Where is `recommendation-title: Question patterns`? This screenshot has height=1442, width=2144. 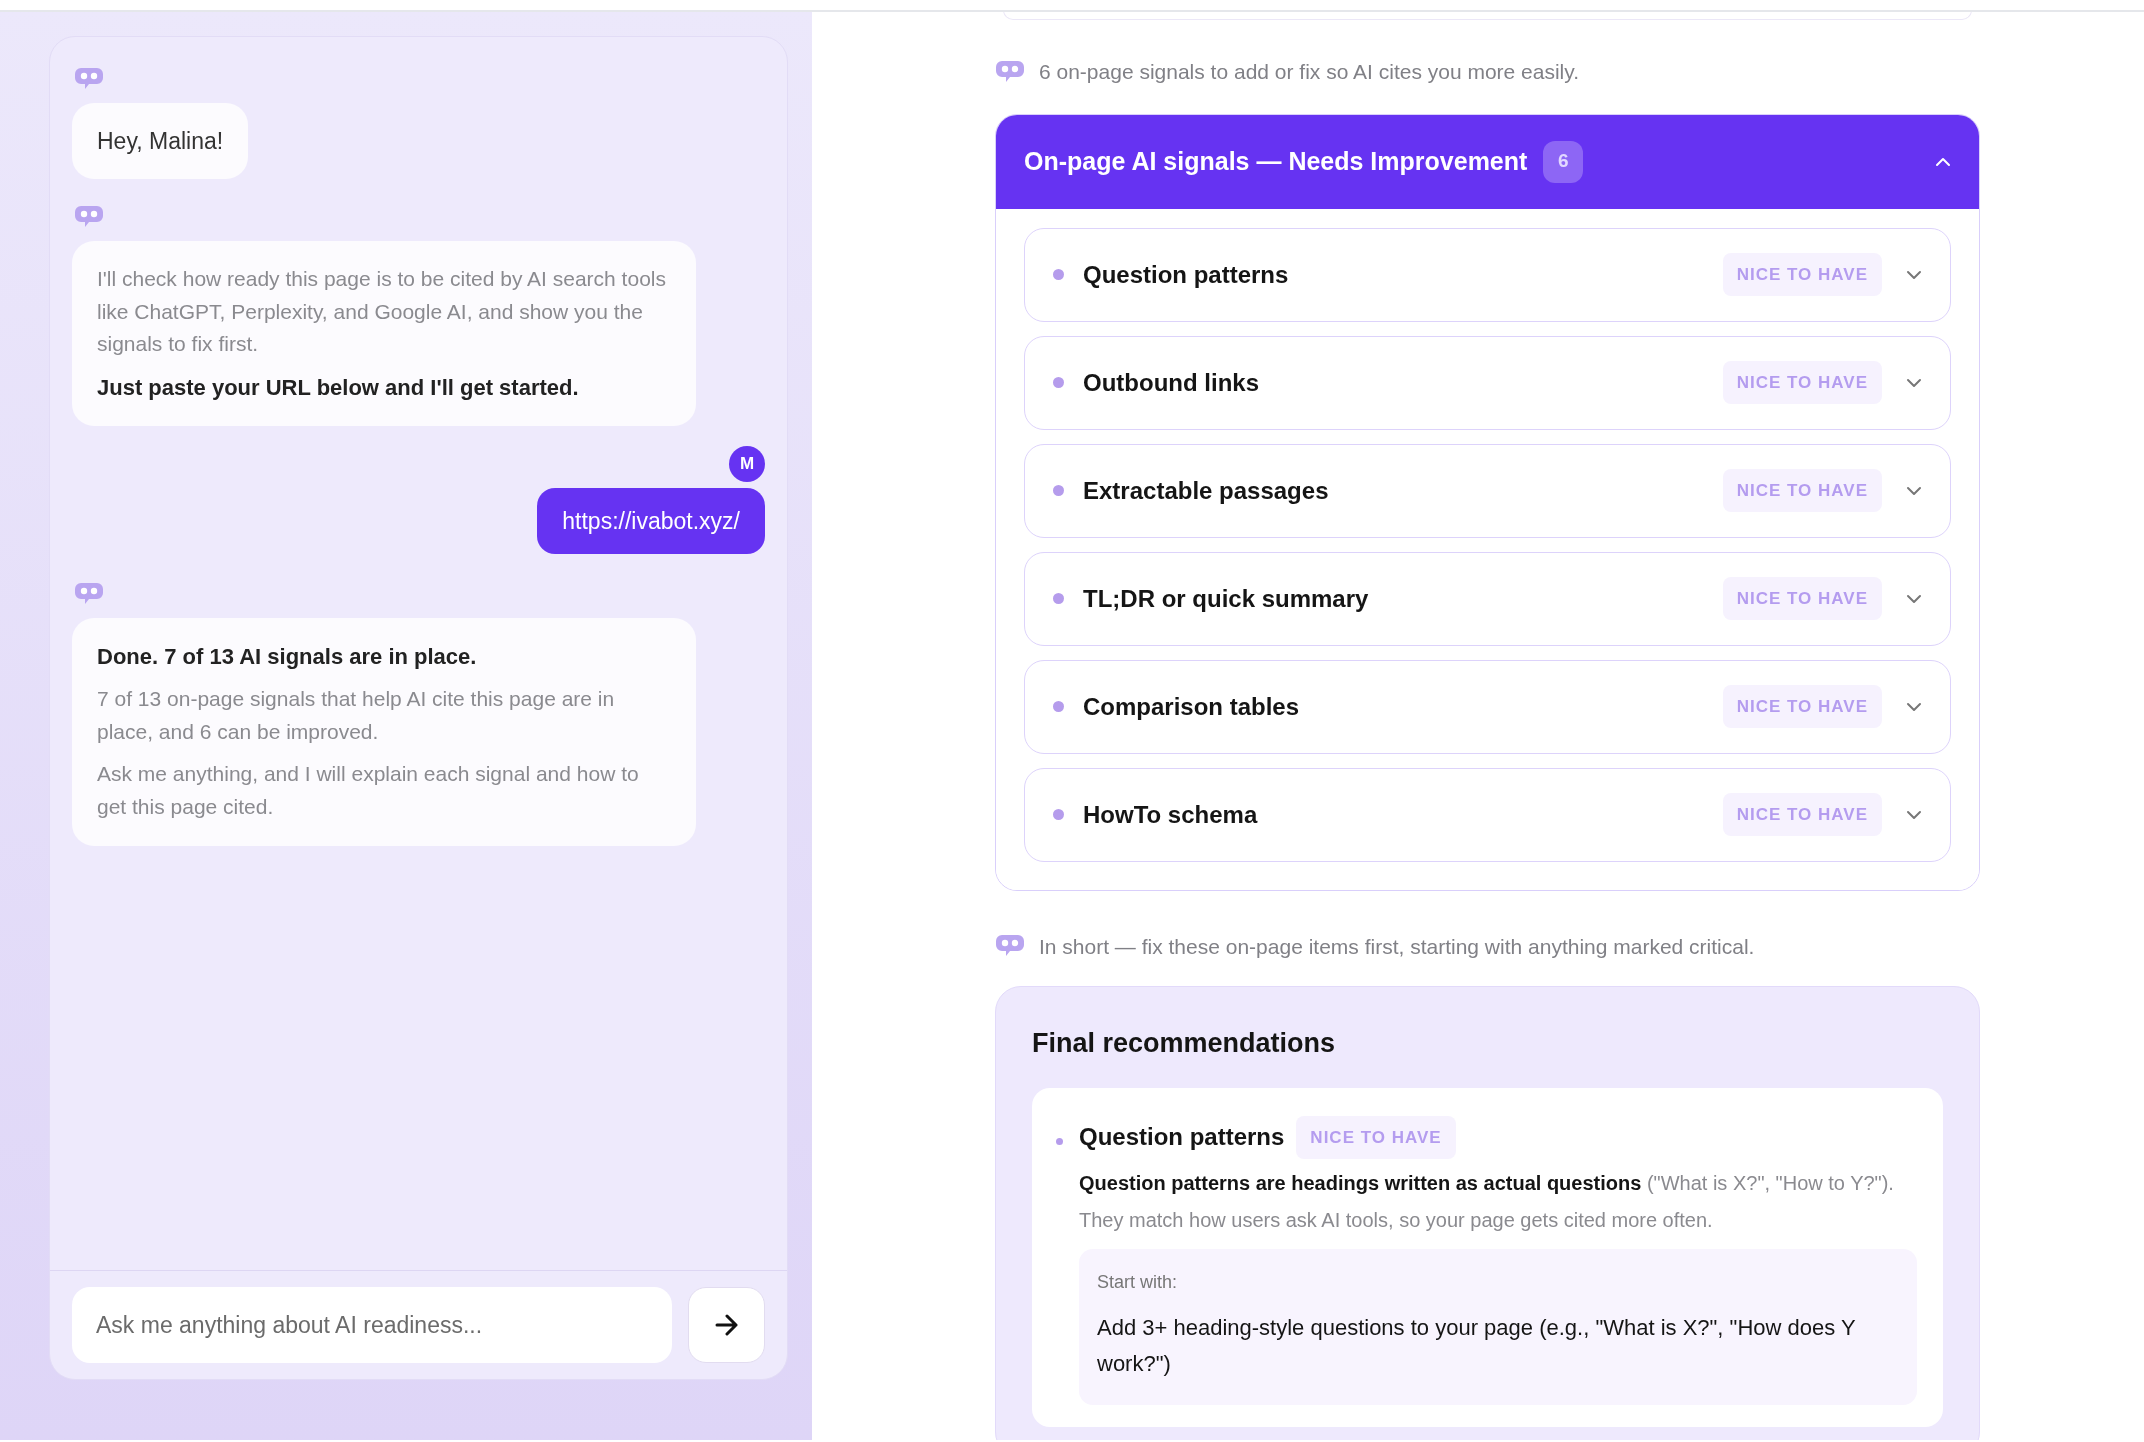
recommendation-title: Question patterns is located at coordinates (1182, 1137).